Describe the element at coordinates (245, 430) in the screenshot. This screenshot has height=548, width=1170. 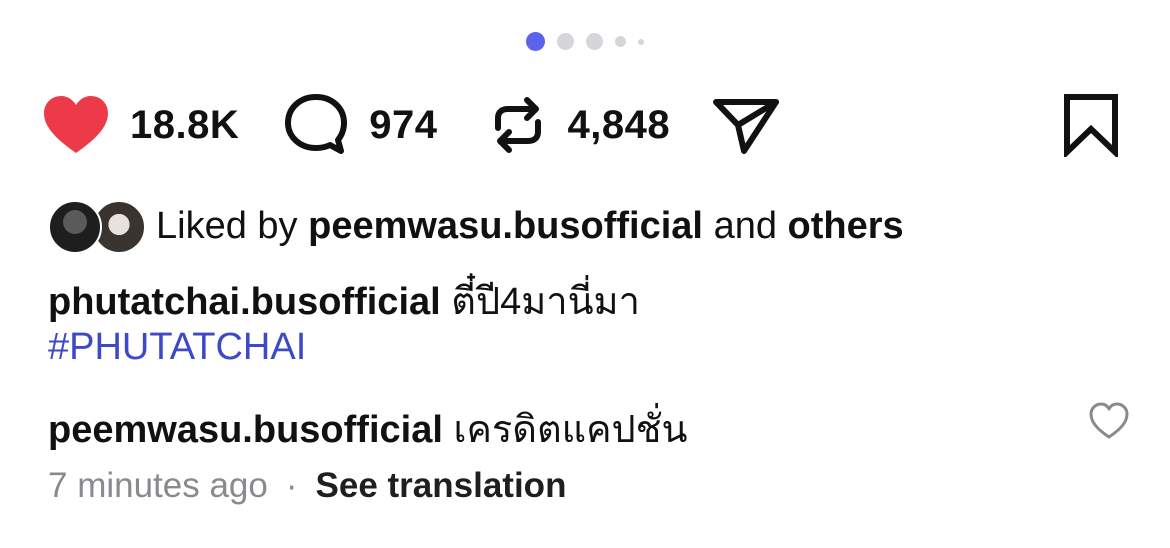
I see `comment-username-link: peemwasu.busofficial` at that location.